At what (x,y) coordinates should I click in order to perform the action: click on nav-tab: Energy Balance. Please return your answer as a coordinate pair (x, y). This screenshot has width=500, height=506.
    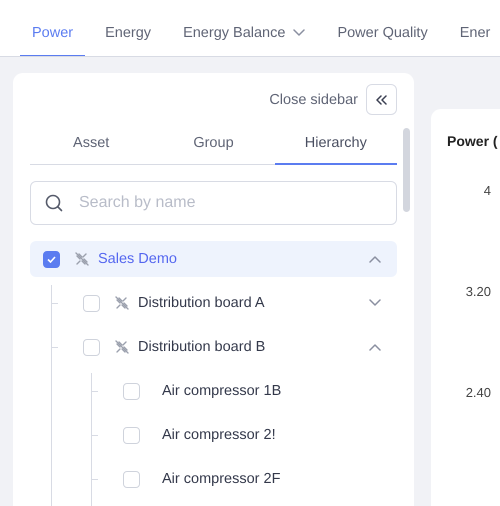
    Looking at the image, I should click on (244, 33).